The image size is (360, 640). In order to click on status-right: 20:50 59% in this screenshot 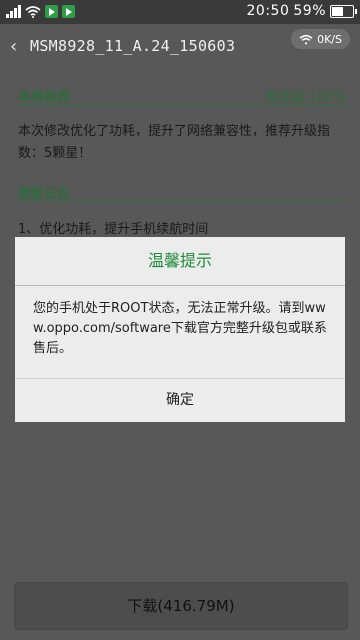, I will do `click(301, 11)`.